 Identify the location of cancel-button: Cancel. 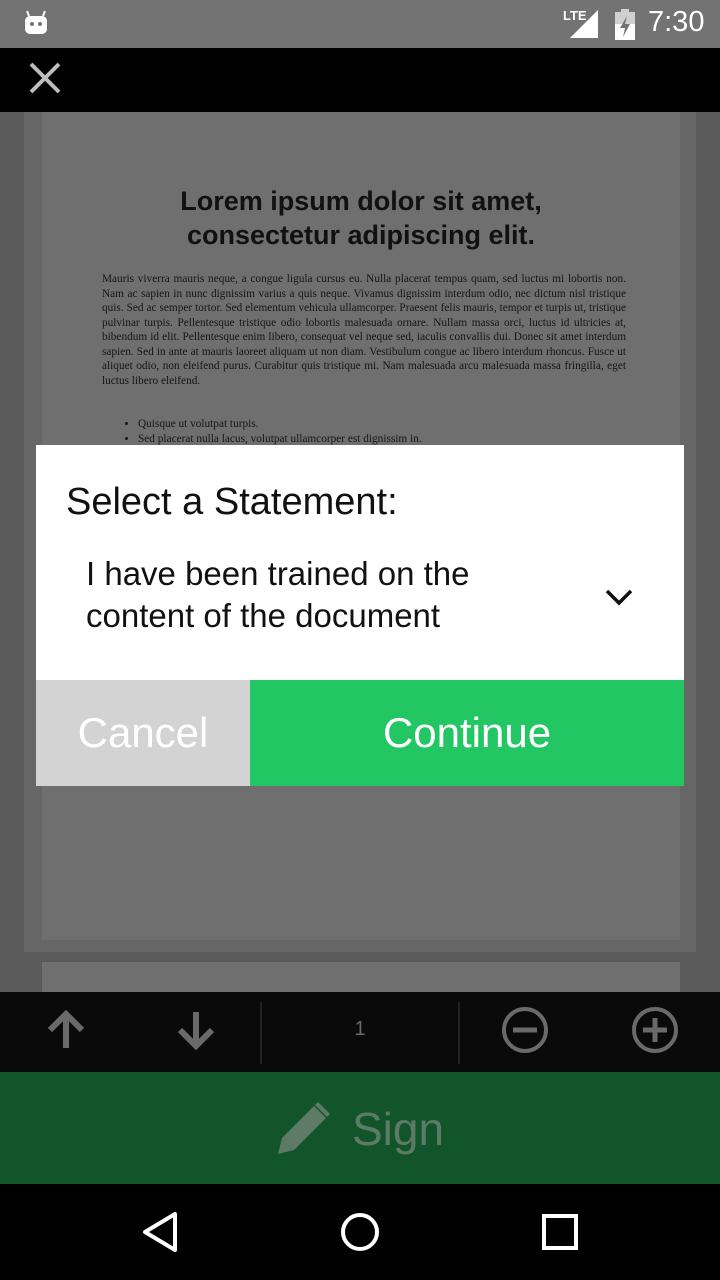
(143, 733).